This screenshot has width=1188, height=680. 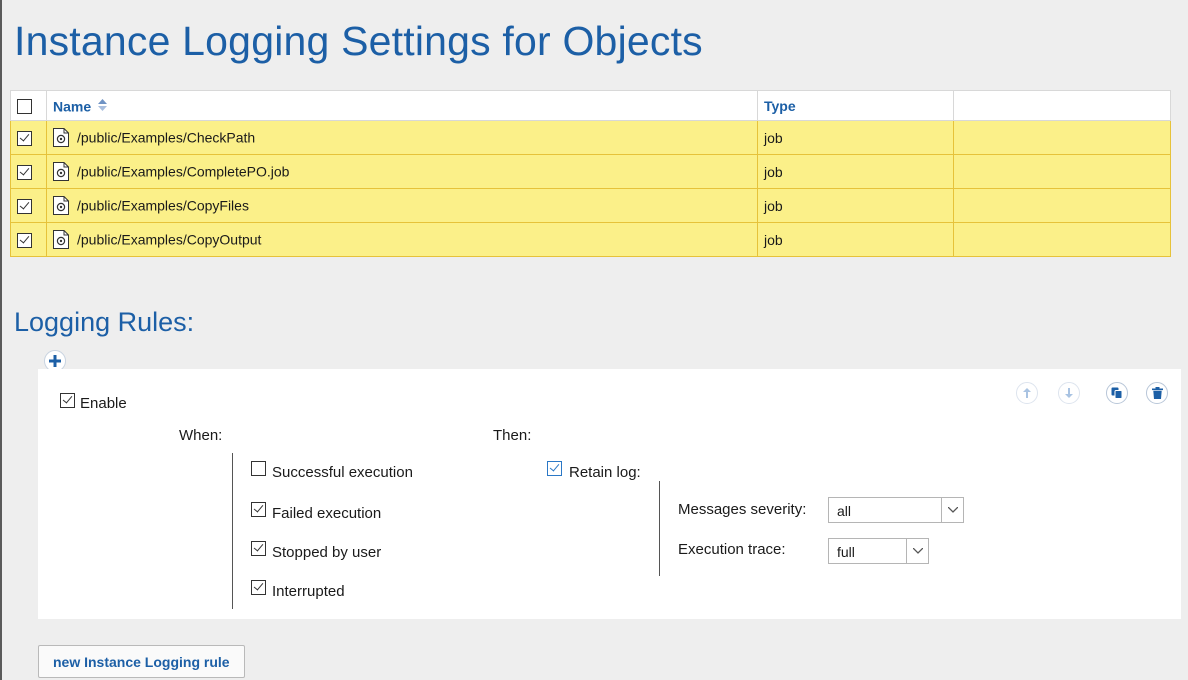 I want to click on table-header-row: Name Type, so click(x=590, y=105).